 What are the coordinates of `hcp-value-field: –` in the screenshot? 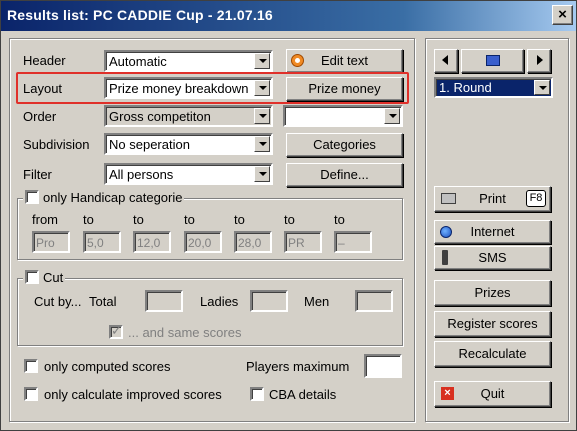 It's located at (353, 242).